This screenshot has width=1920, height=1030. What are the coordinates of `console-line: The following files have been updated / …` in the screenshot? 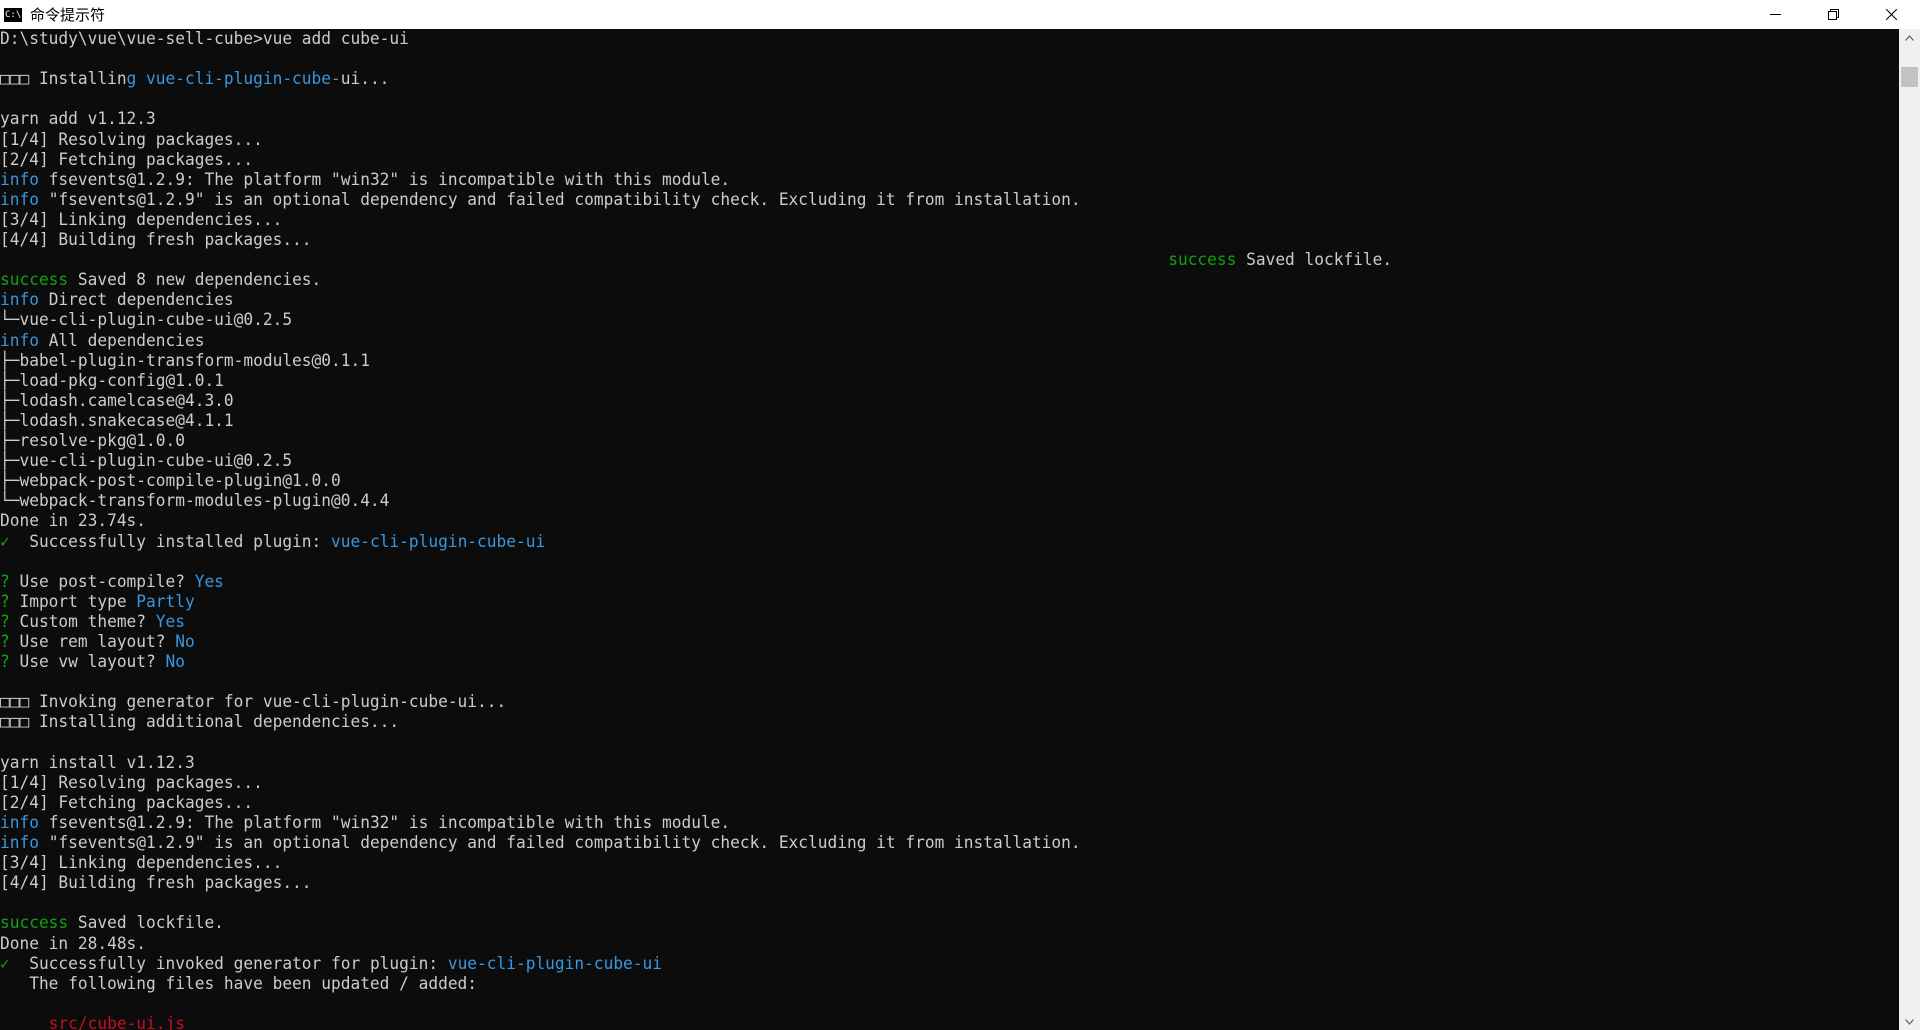 It's located at (238, 984).